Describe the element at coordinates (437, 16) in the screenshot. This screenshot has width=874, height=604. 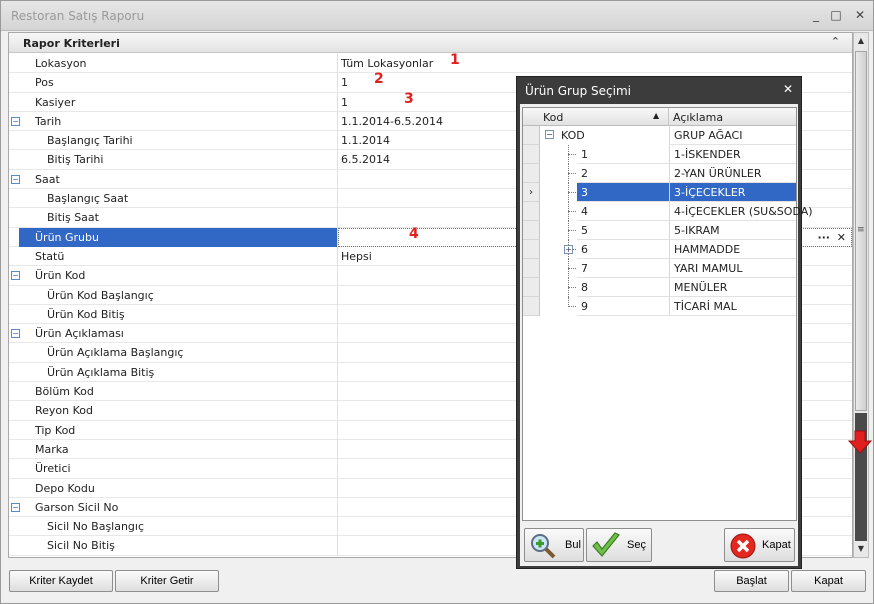
I see `title-bar: Restoran Satış Raporu _ □ ✕` at that location.